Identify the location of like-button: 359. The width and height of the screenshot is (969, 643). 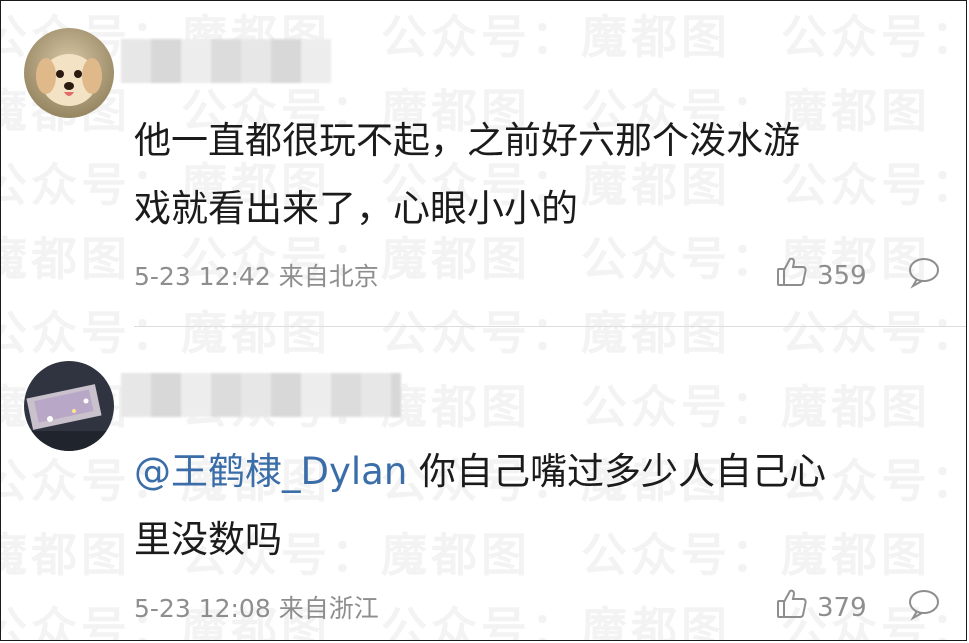
(821, 275).